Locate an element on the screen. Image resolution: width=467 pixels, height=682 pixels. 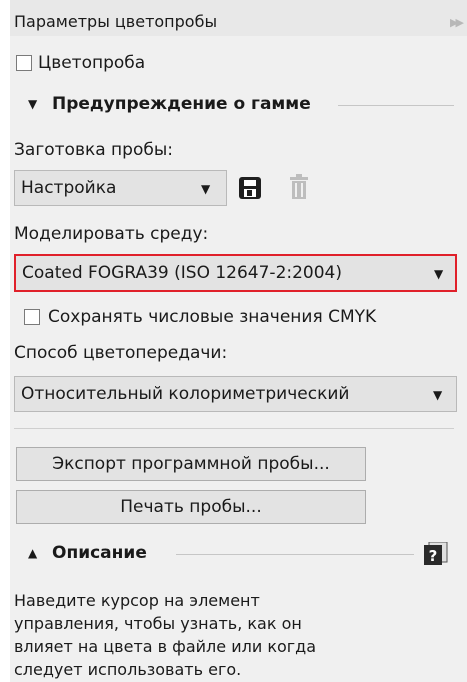
simulate-device-dropdown: Coated FOGRA39 (ISO 12647-2:2004) ▼ is located at coordinates (235, 273).